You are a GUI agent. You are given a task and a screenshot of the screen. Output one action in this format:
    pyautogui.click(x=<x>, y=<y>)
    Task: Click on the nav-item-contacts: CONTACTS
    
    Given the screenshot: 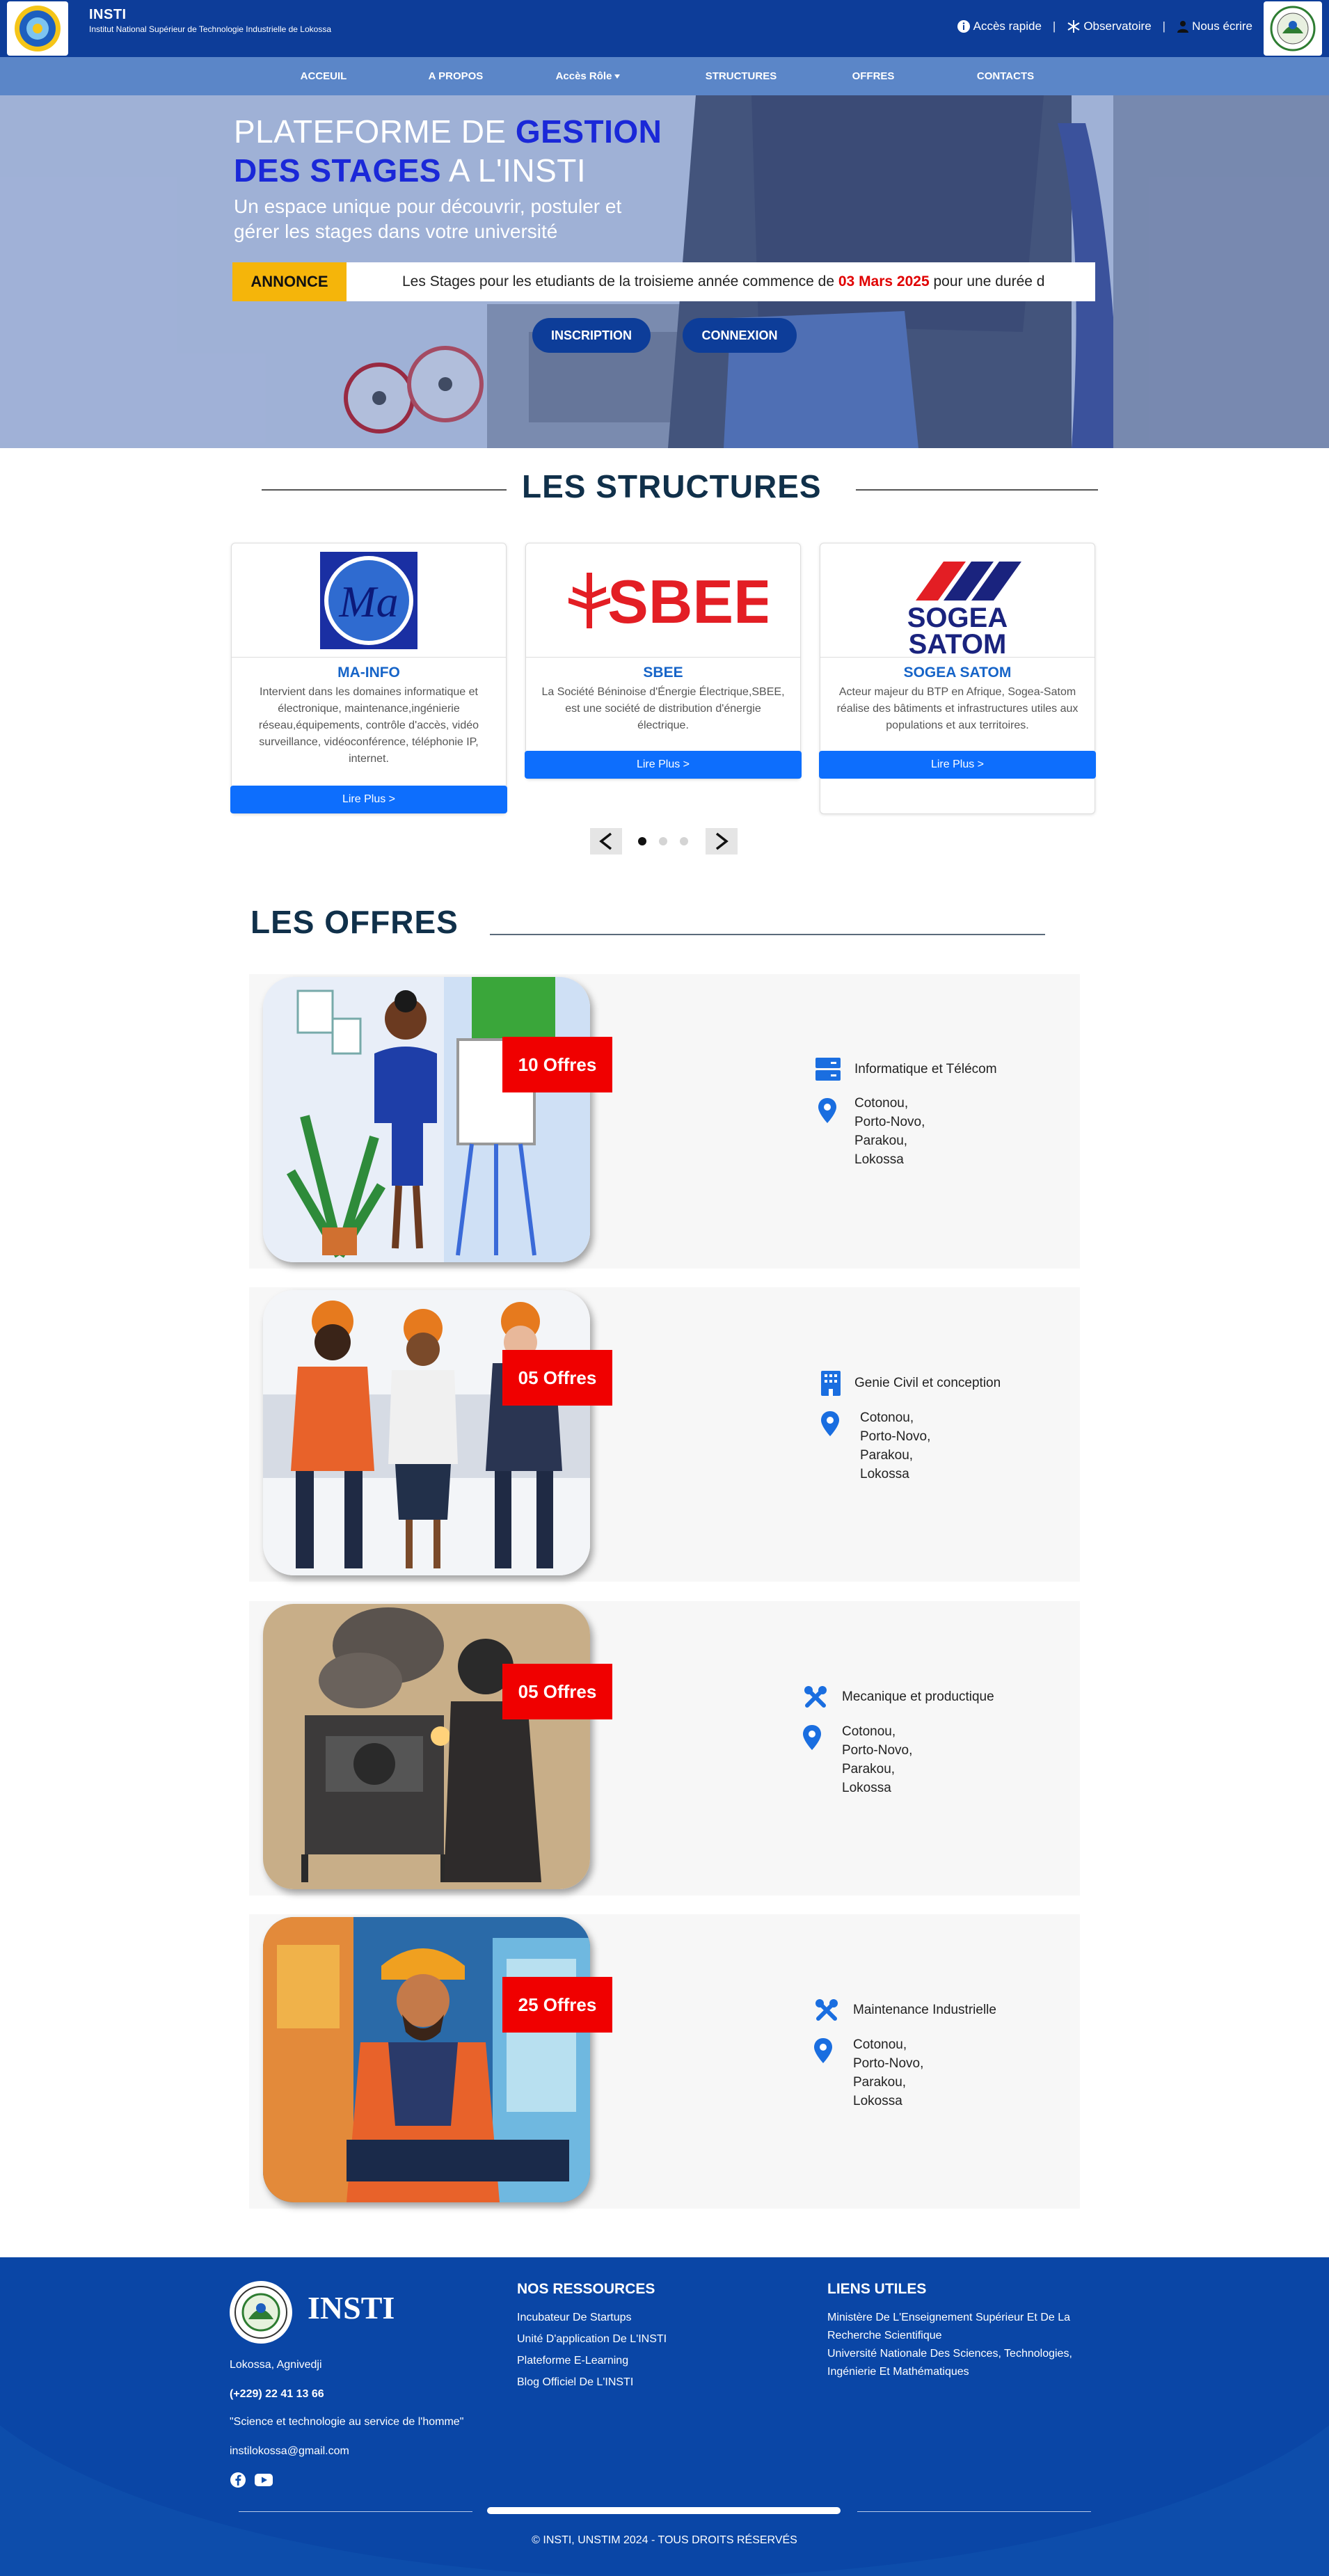 What is the action you would take?
    pyautogui.click(x=1005, y=76)
    